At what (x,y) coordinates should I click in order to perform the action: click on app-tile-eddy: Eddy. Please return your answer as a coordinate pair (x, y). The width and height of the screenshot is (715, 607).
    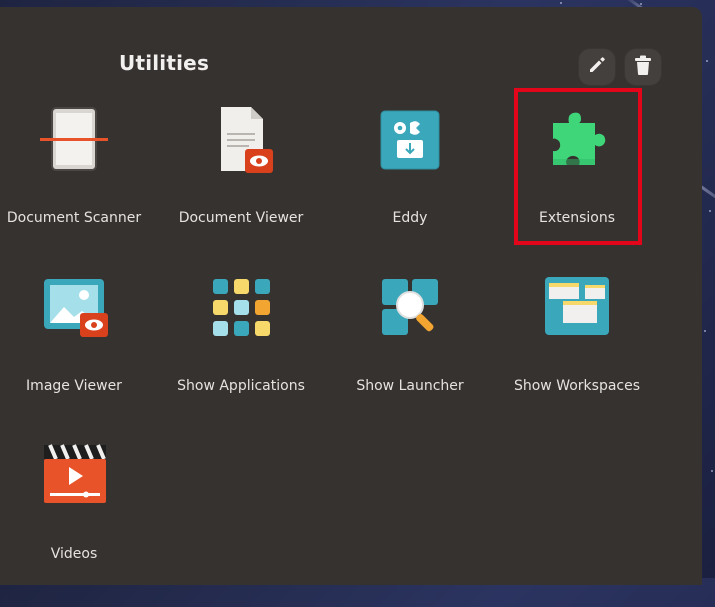
    Looking at the image, I should click on (410, 188).